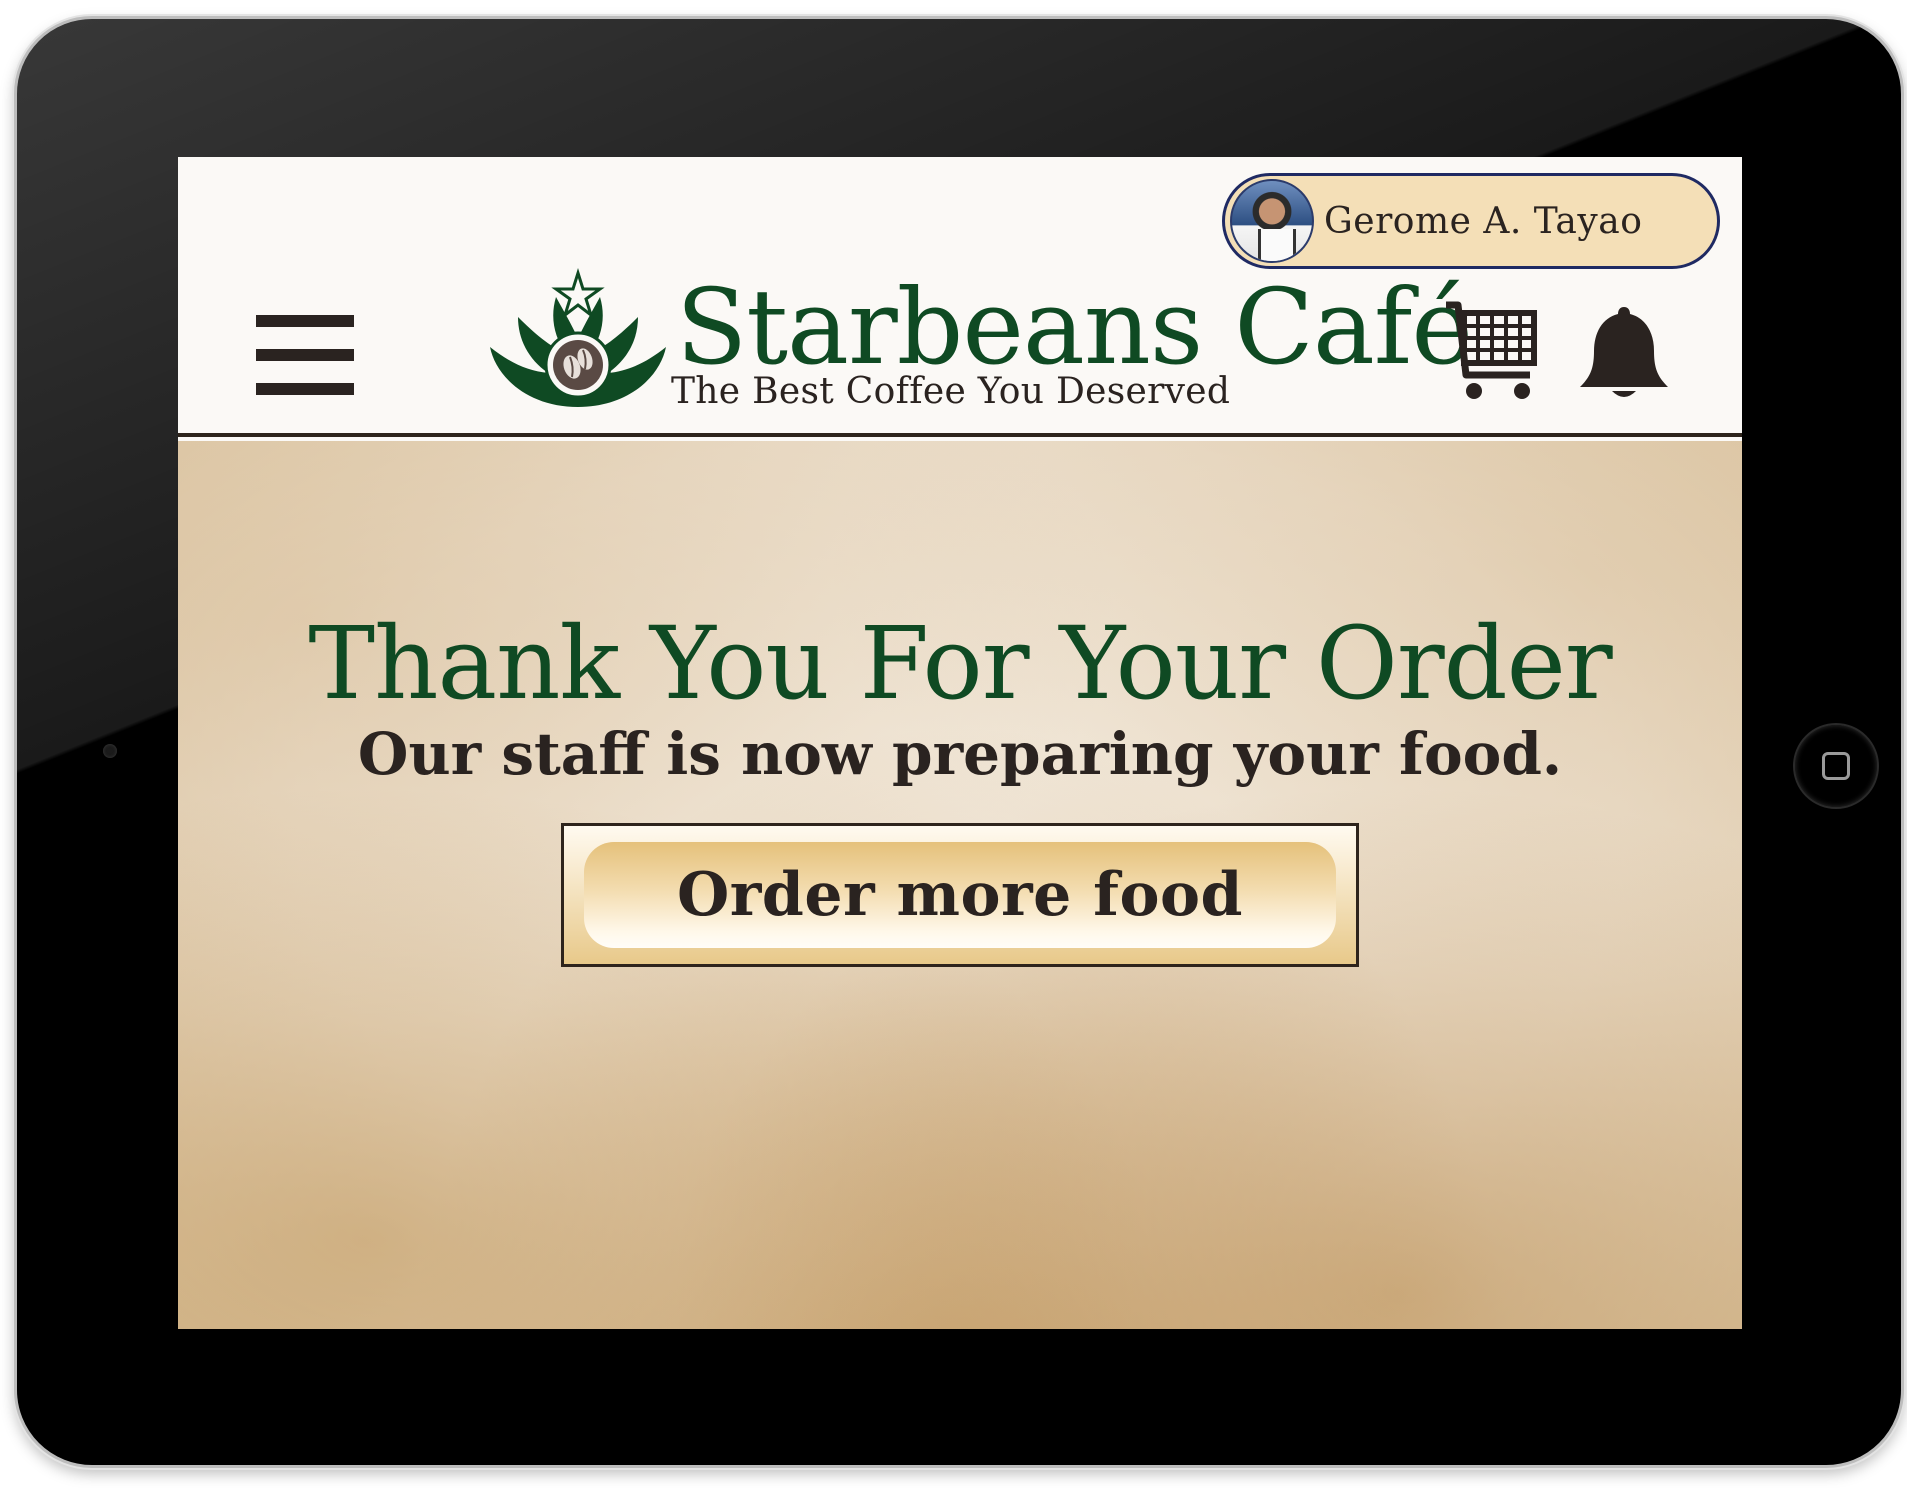 The height and width of the screenshot is (1488, 1907). What do you see at coordinates (1074, 327) in the screenshot?
I see `brand-title: Starbeans Café` at bounding box center [1074, 327].